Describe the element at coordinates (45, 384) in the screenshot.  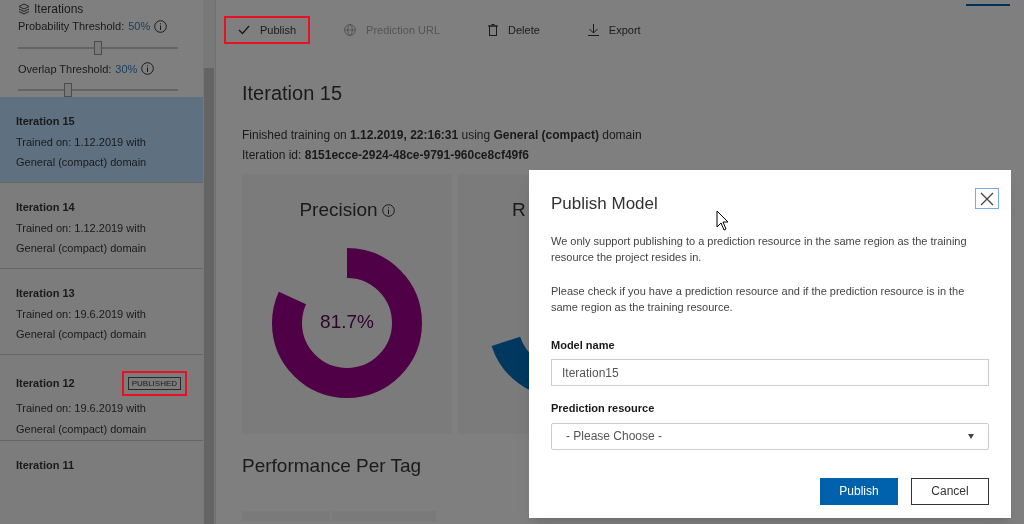
I see `iteration-name: Iteration 12` at that location.